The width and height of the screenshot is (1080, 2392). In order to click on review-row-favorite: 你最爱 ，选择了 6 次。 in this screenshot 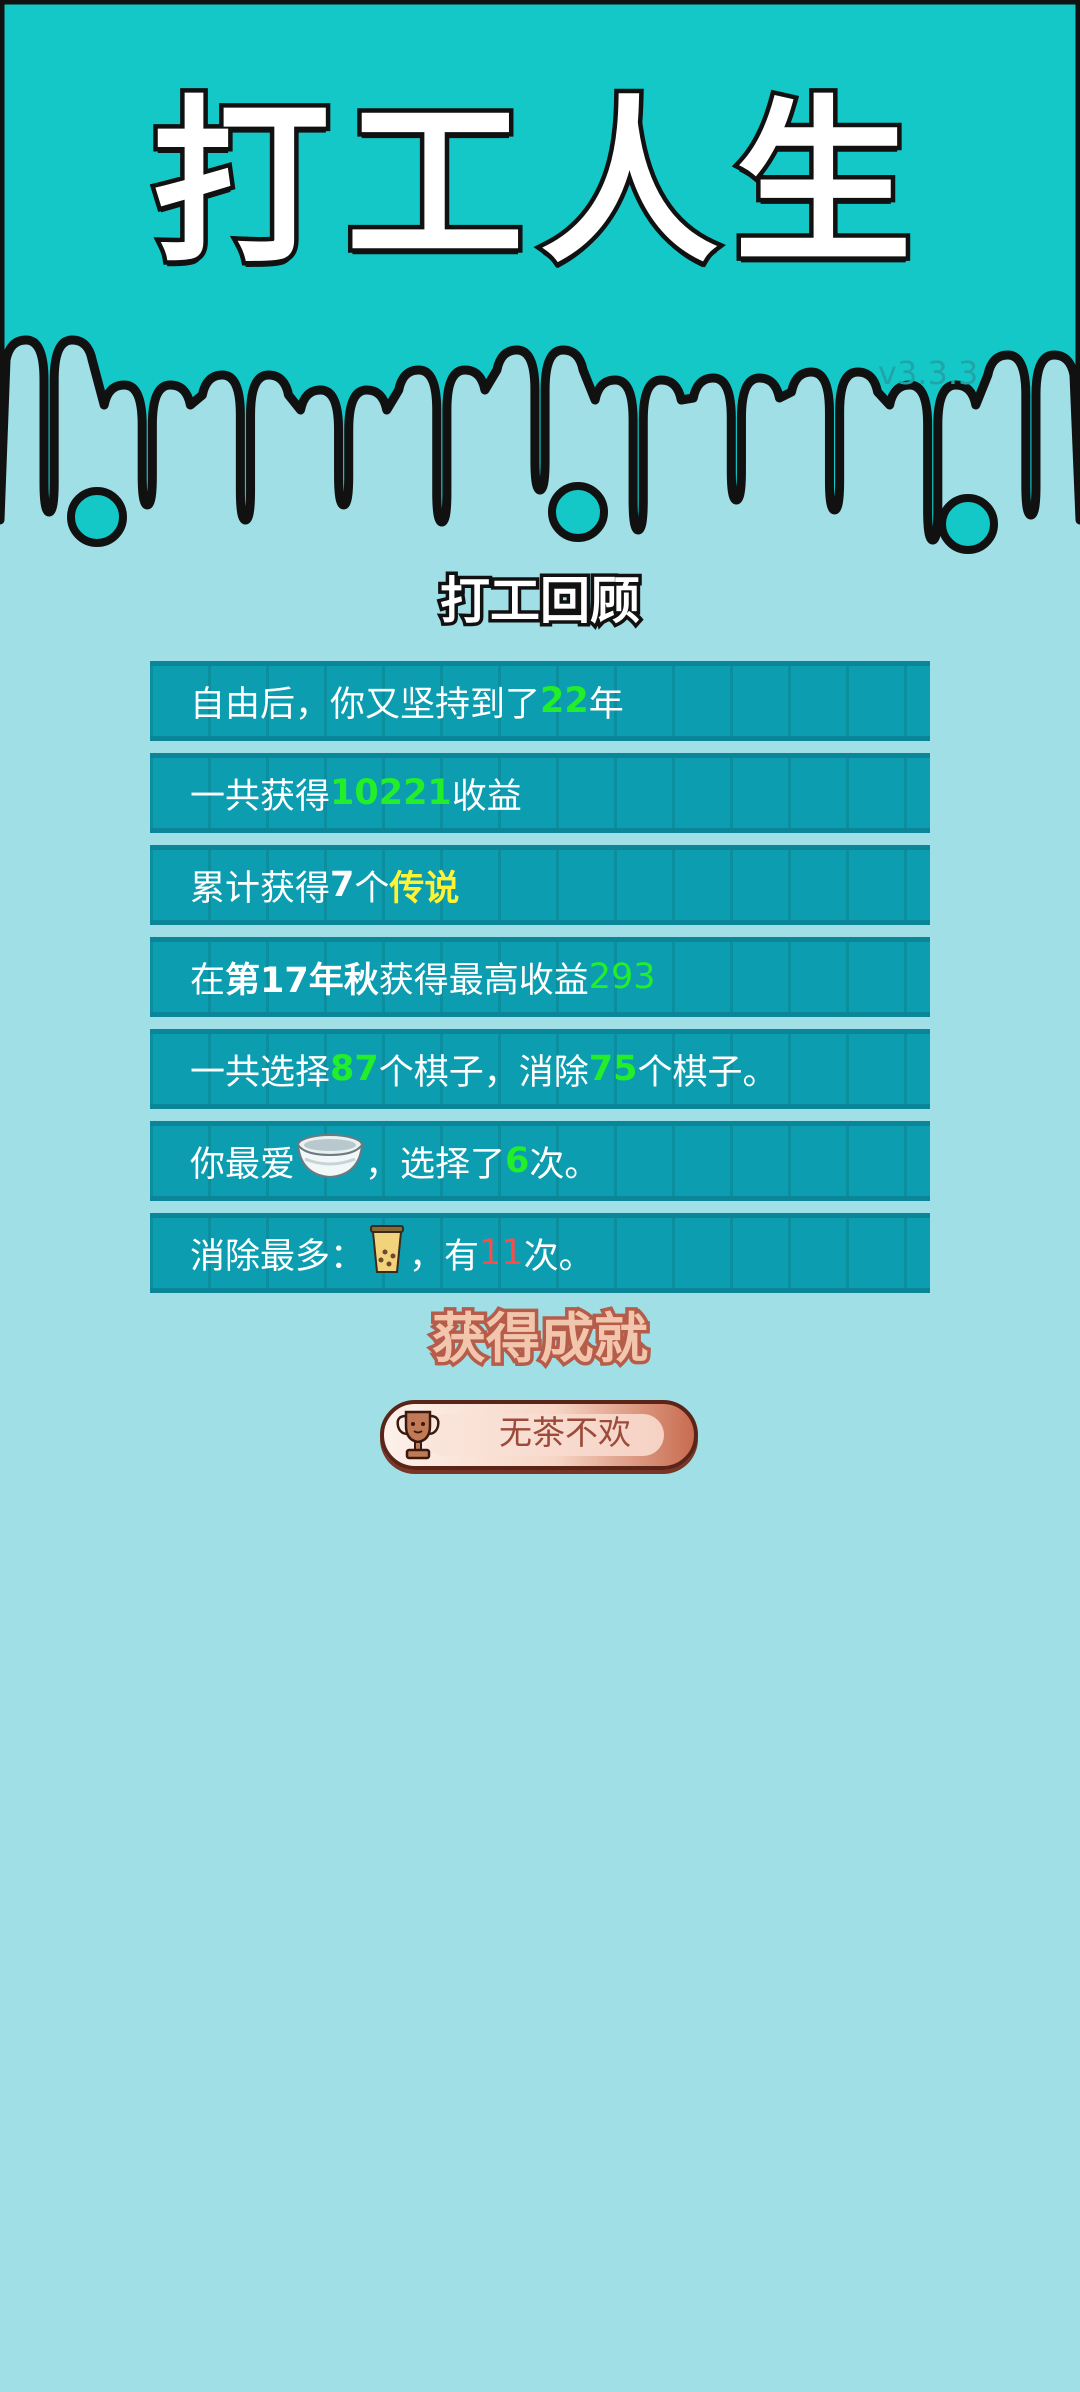, I will do `click(540, 1161)`.